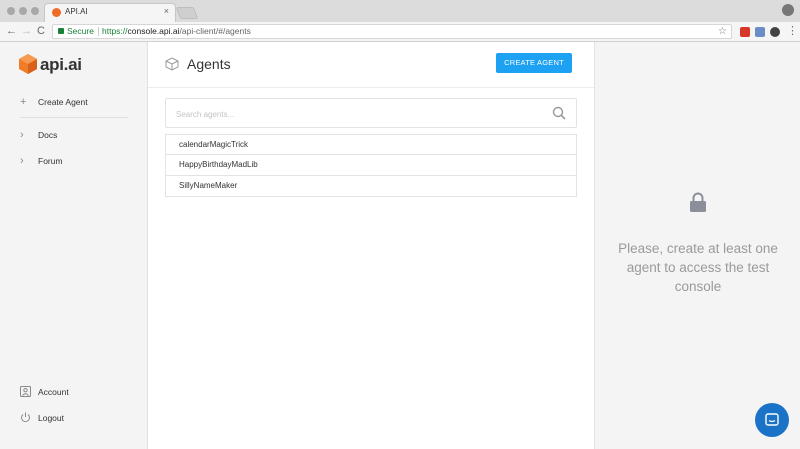  What do you see at coordinates (187, 13) in the screenshot?
I see `new-tab-button` at bounding box center [187, 13].